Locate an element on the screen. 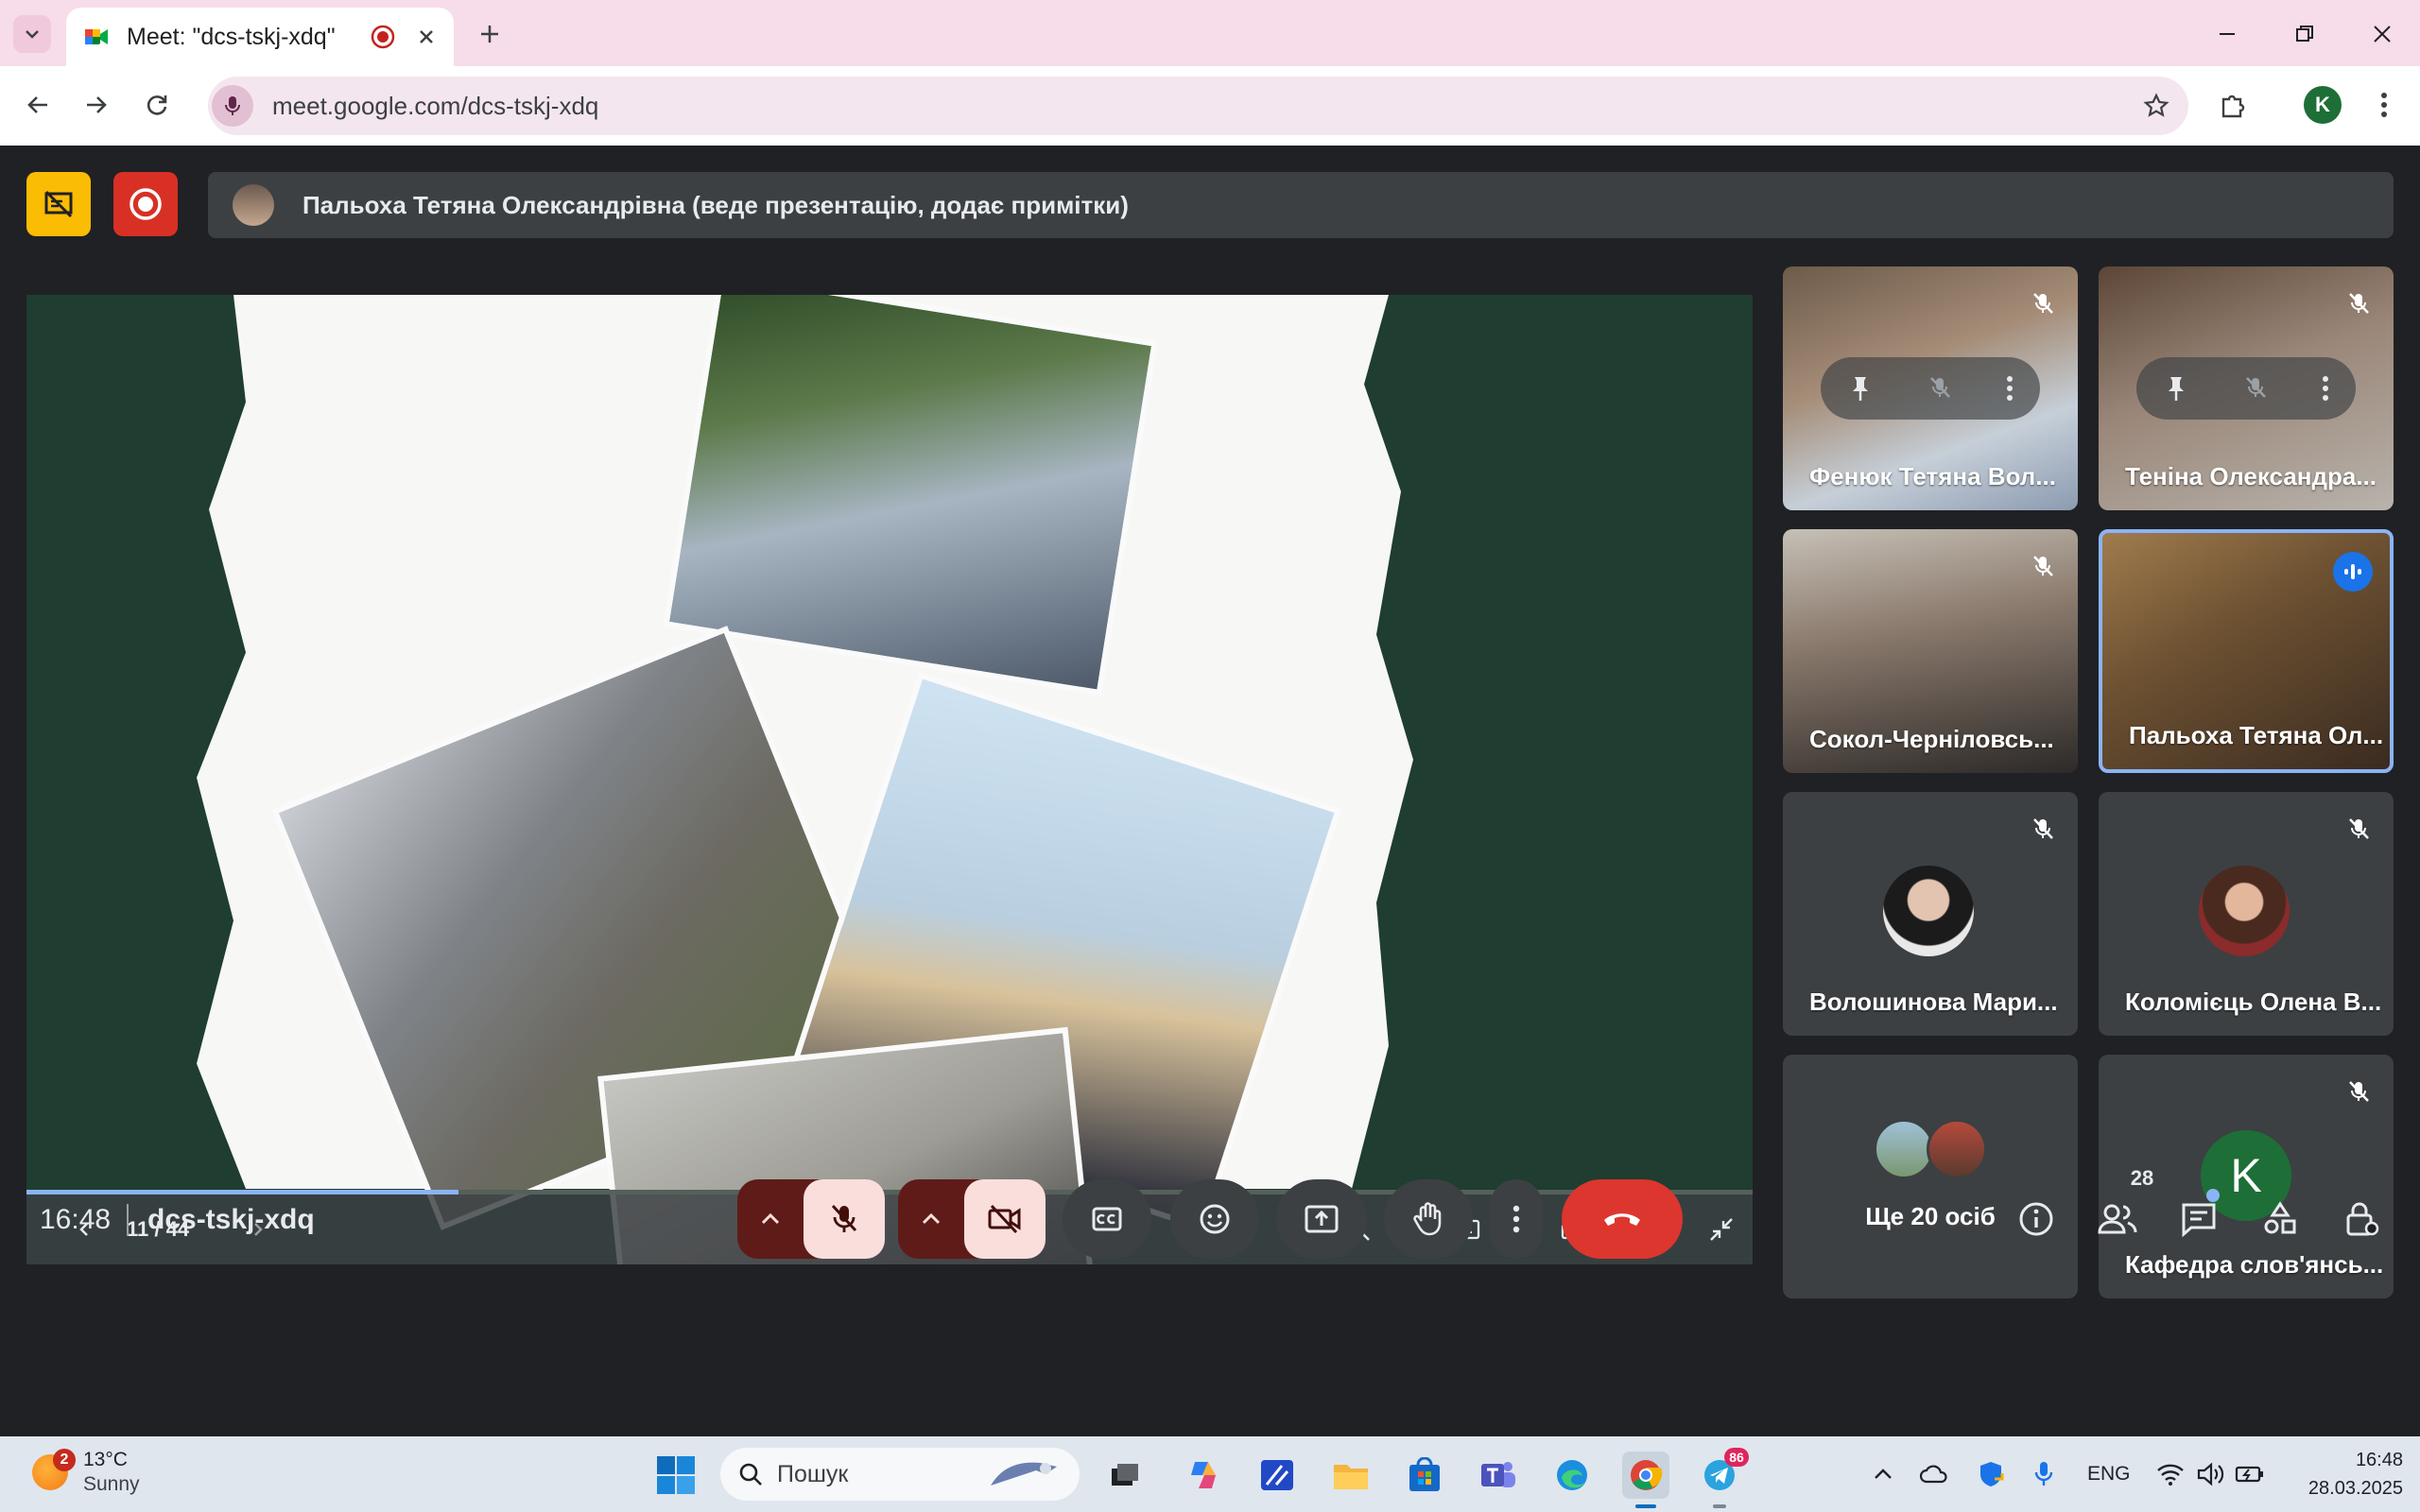 This screenshot has width=2420, height=1512. divider is located at coordinates (128, 1220).